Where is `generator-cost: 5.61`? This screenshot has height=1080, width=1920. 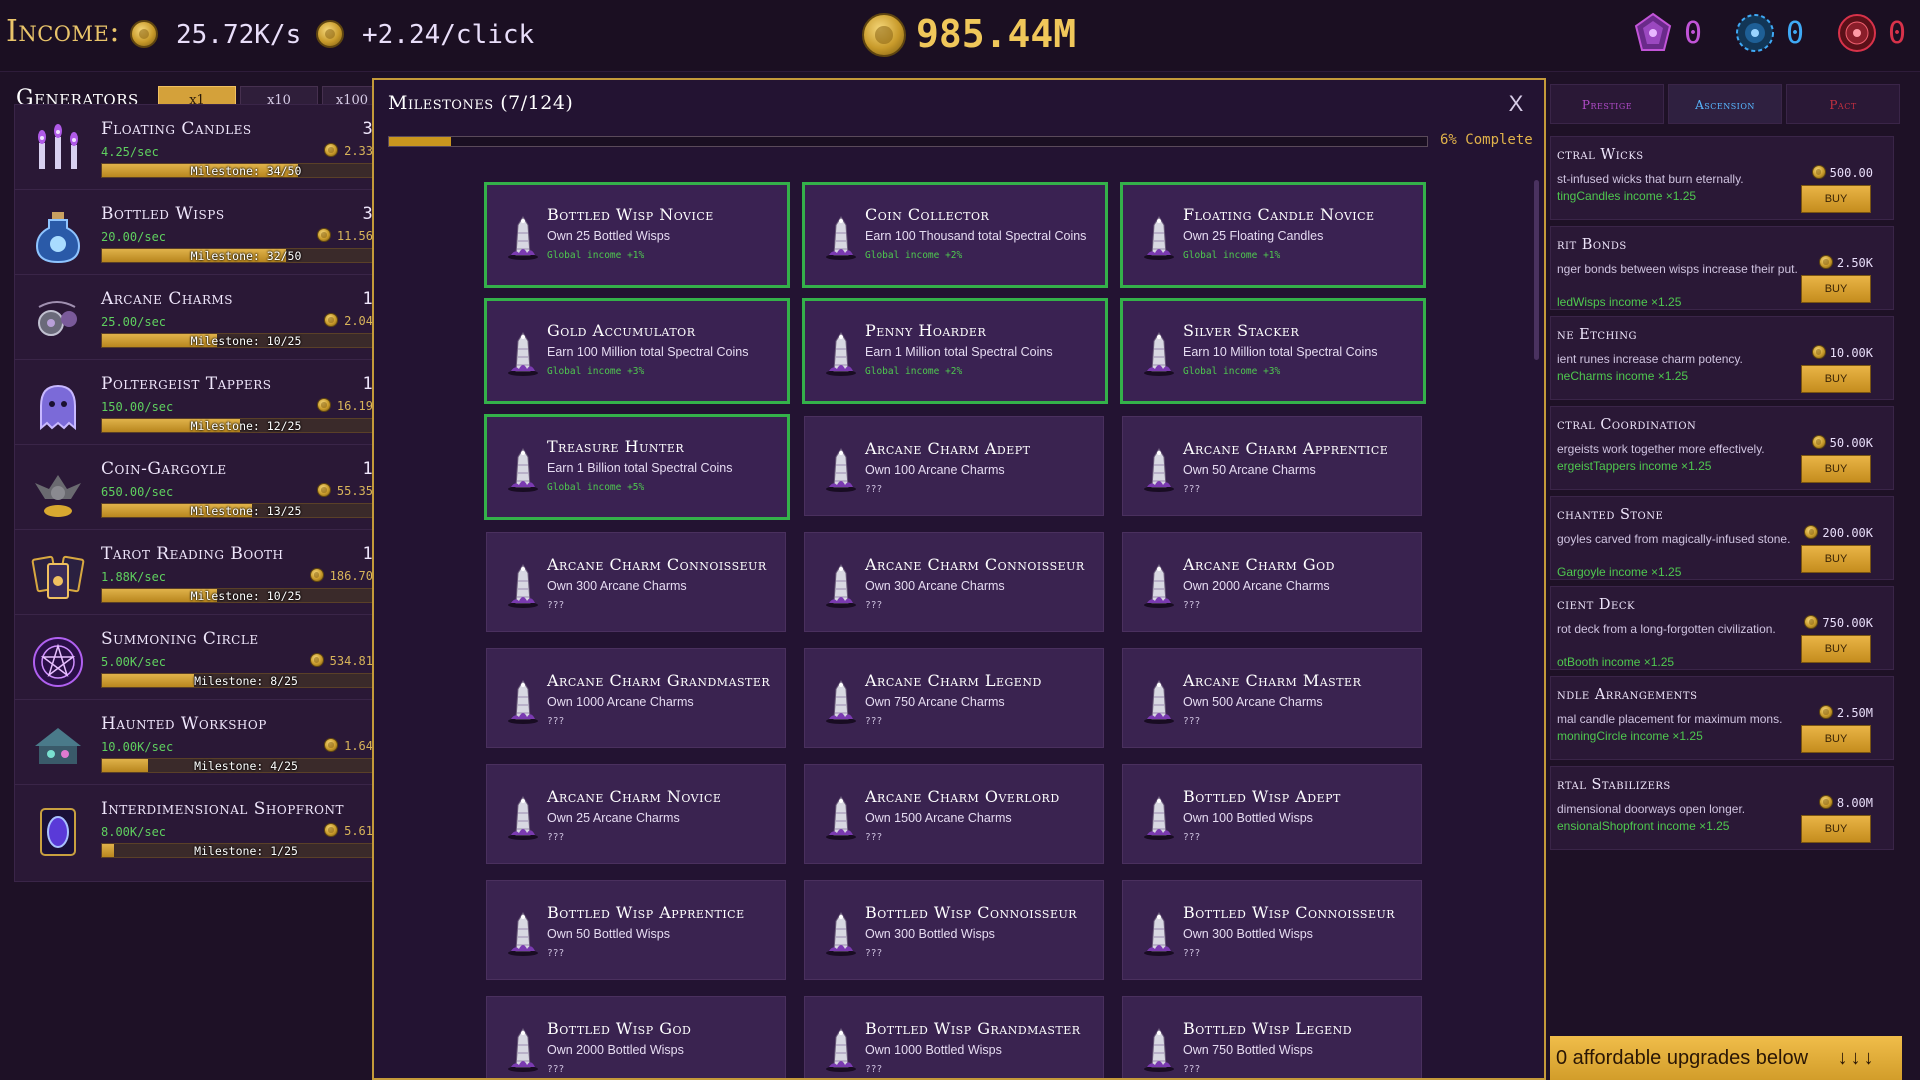 generator-cost: 5.61 is located at coordinates (348, 830).